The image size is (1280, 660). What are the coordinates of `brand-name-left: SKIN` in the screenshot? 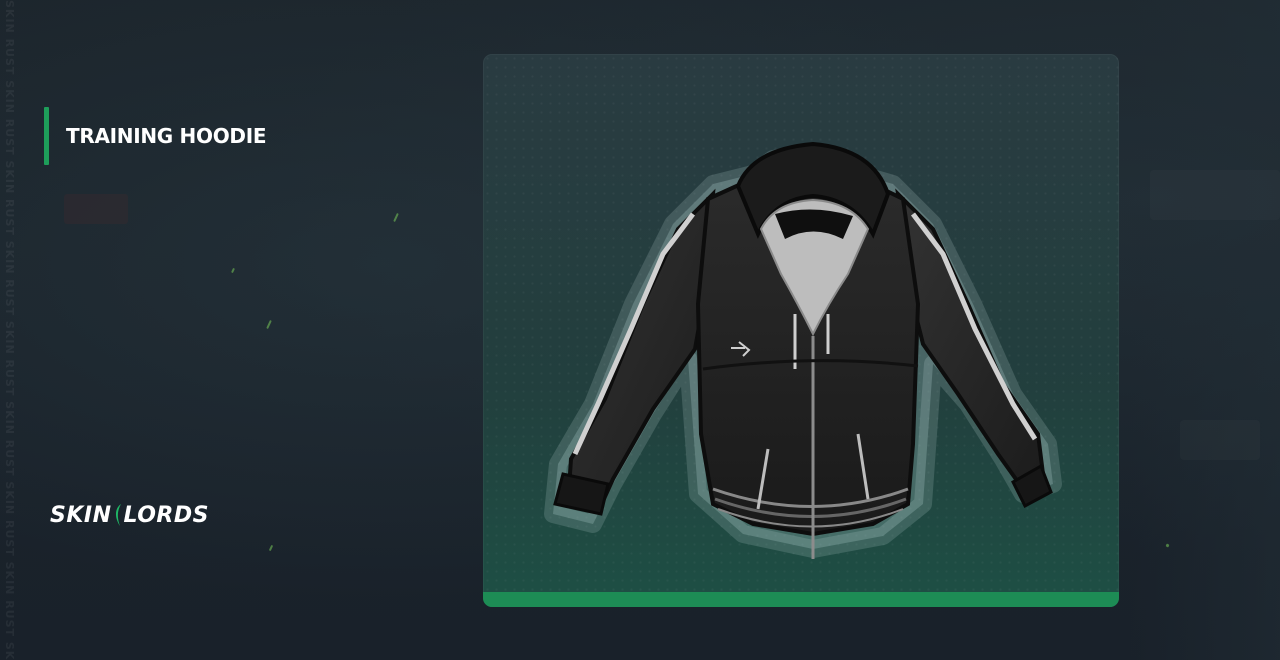 It's located at (81, 515).